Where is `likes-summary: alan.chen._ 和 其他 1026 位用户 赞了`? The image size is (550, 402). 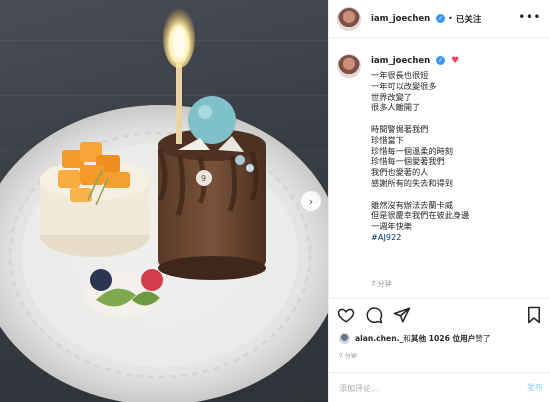
likes-summary: alan.chen._ 和 其他 1026 位用户 赞了 is located at coordinates (444, 338).